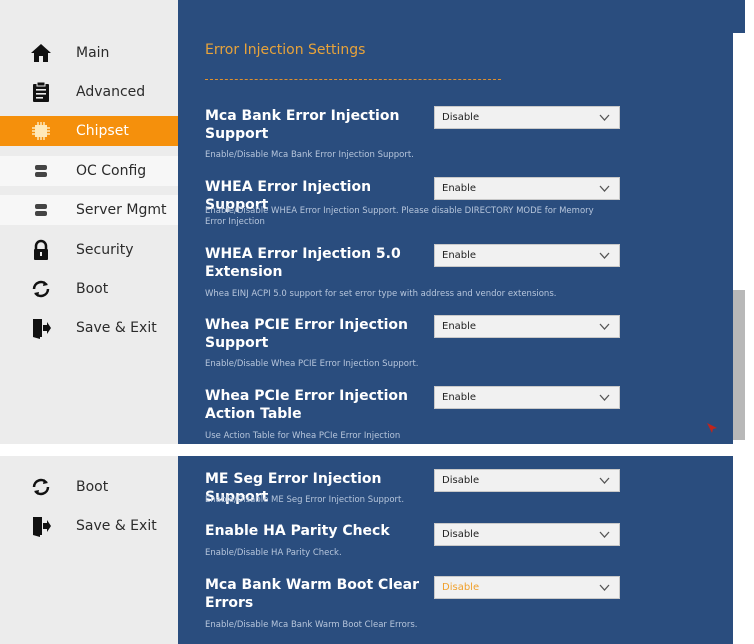 The image size is (754, 644). Describe the element at coordinates (105, 250) in the screenshot. I see `sidebar-item-label: Security` at that location.